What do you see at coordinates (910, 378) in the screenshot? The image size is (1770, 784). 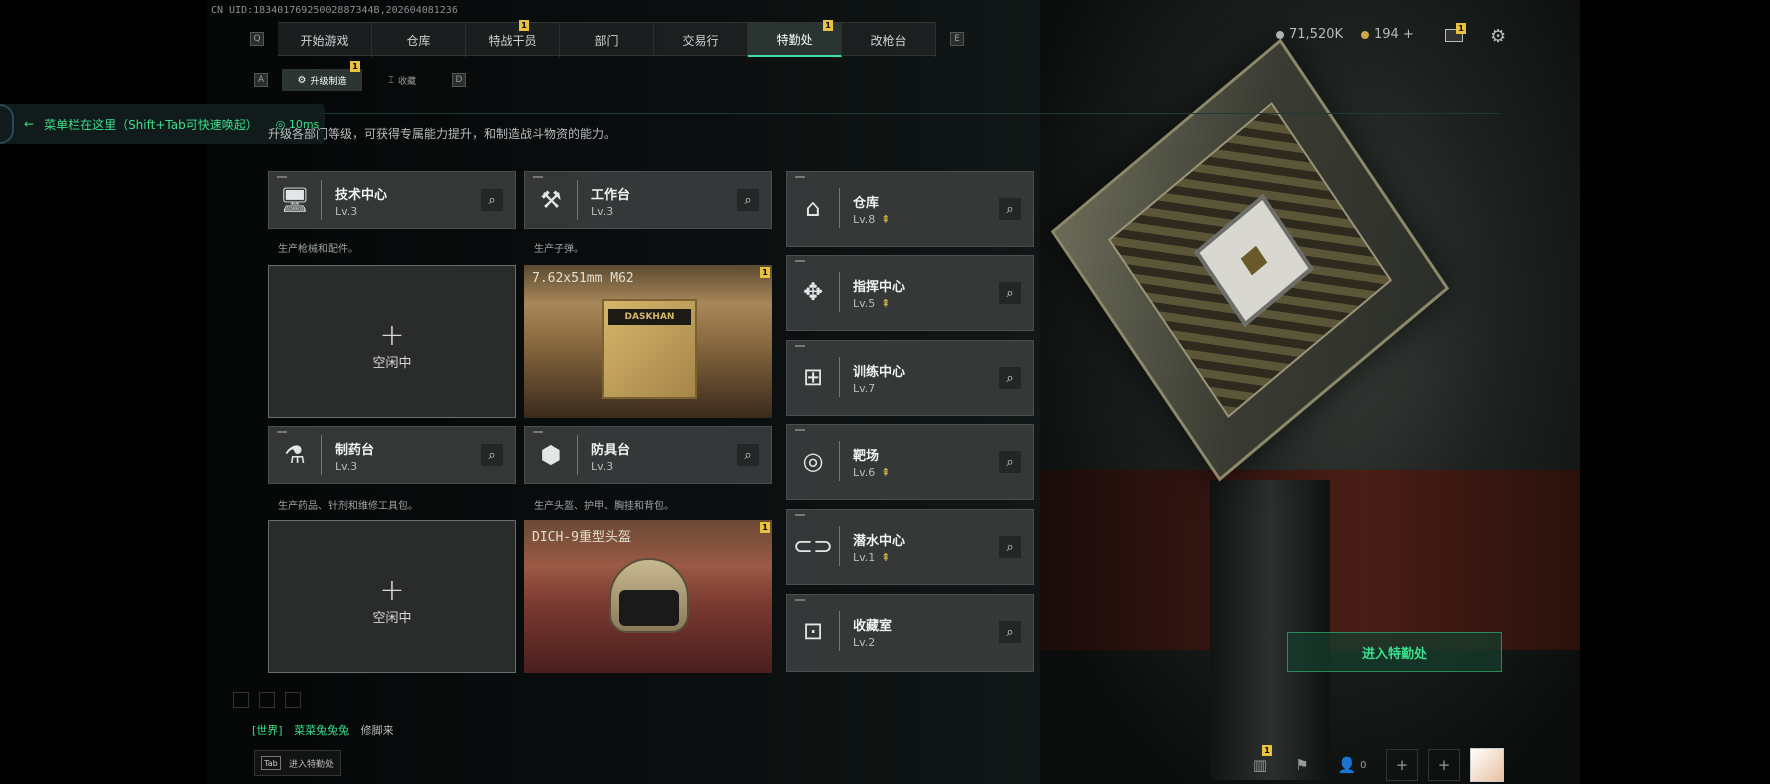 I see `facility-card-training-center: ⊞ 训练中心 Lv.7 ⌕` at bounding box center [910, 378].